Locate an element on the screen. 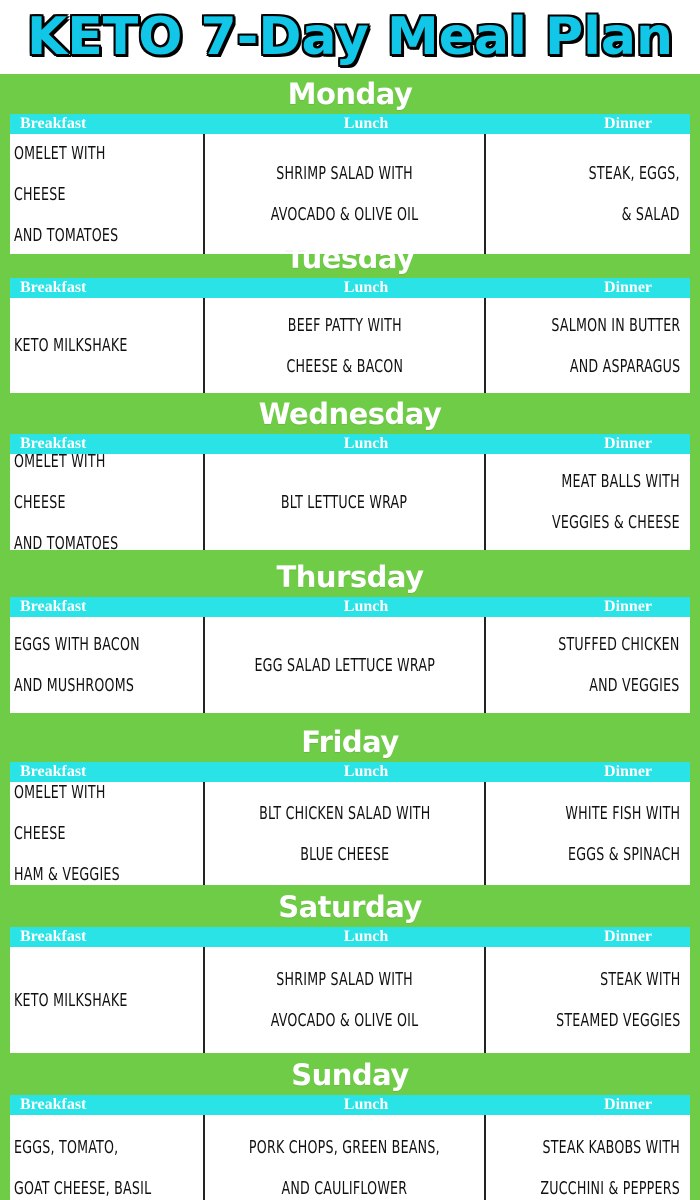 The height and width of the screenshot is (1200, 700). lunch-cell: BEEF PATTY WITH CHEESE & BACON is located at coordinates (345, 345).